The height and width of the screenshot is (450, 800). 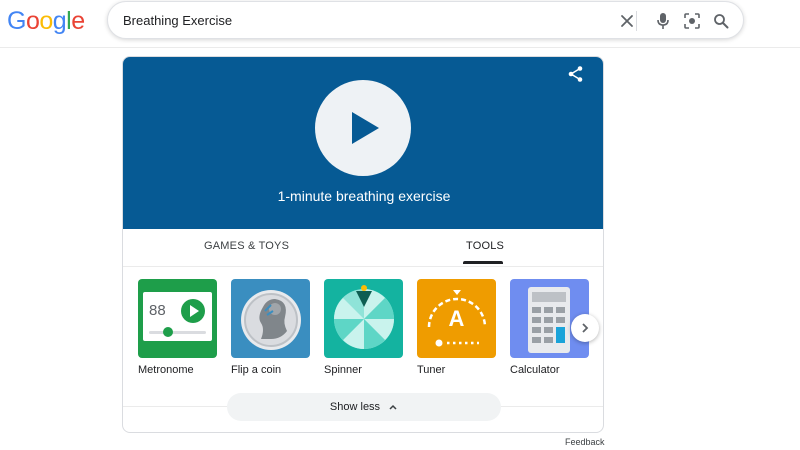 I want to click on tuner-note: A, so click(x=456, y=318).